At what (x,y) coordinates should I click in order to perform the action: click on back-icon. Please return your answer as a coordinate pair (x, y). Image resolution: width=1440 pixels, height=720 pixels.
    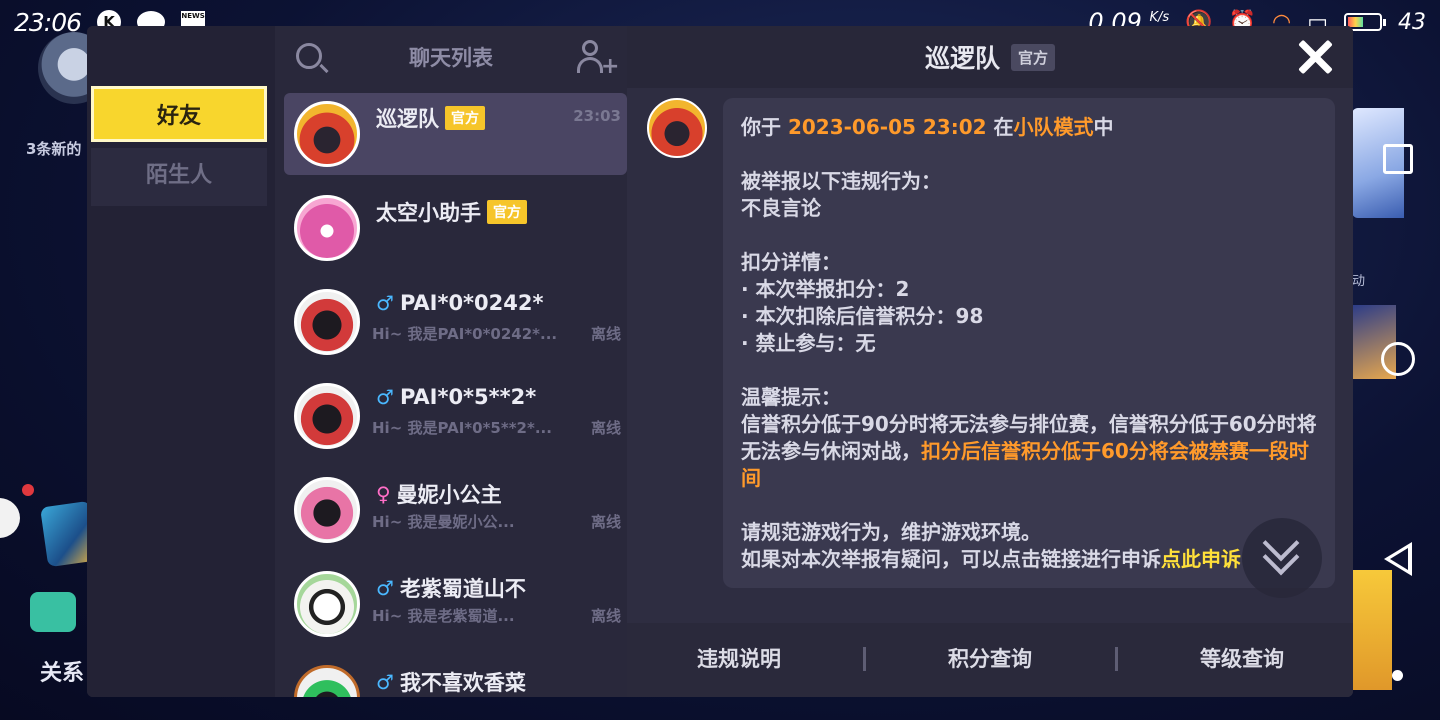
    Looking at the image, I should click on (1398, 559).